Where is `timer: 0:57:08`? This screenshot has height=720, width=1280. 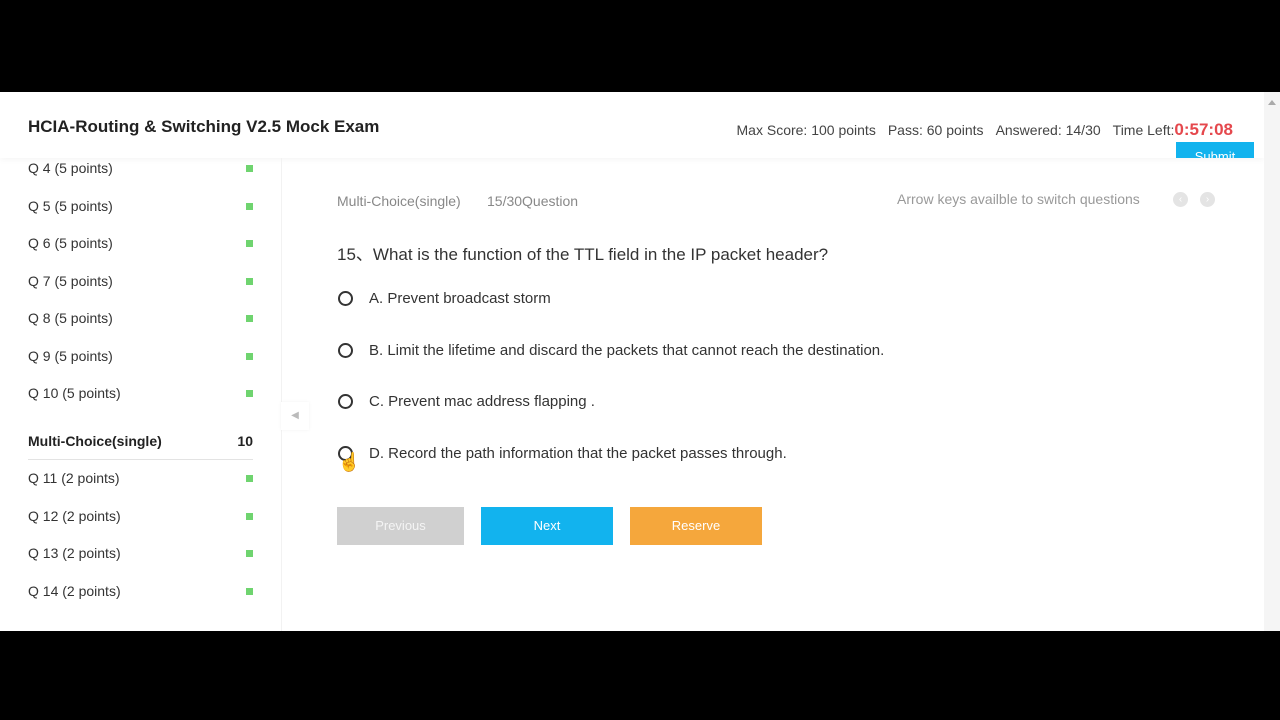 timer: 0:57:08 is located at coordinates (1203, 129).